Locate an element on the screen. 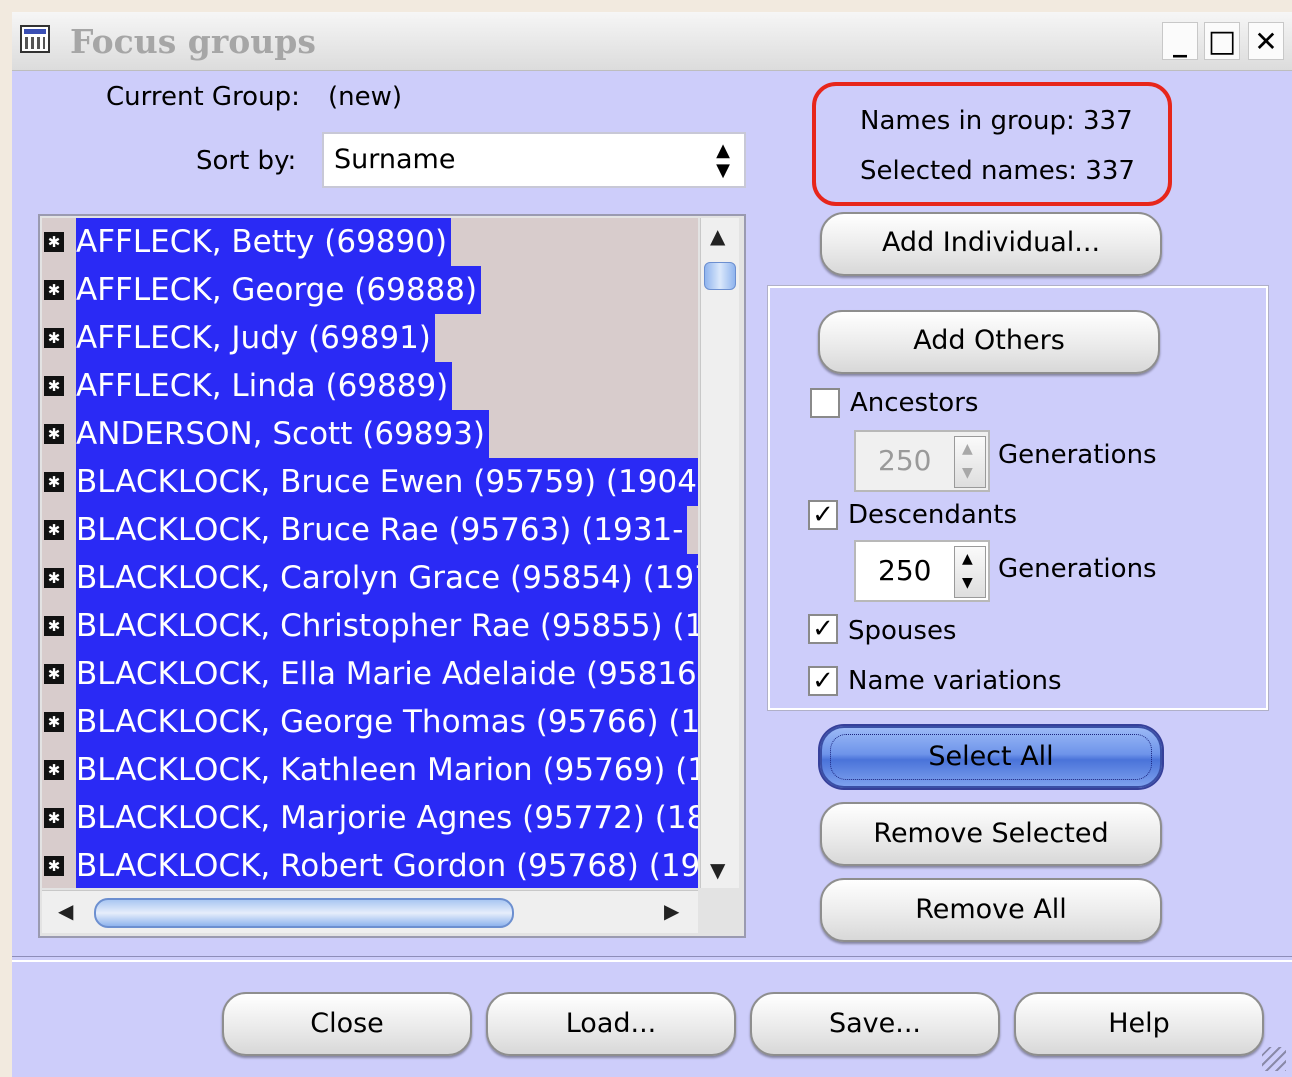  vertical-scroll-thumb is located at coordinates (720, 276).